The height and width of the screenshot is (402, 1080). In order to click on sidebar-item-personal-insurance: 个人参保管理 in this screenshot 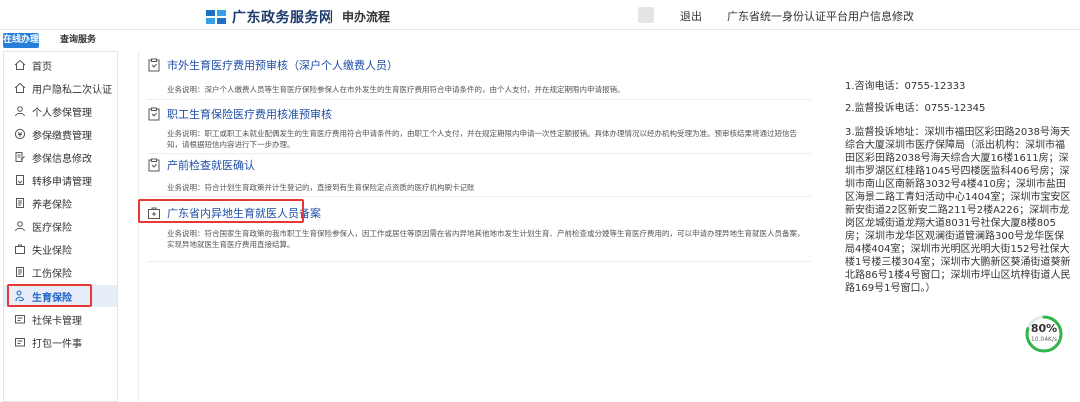, I will do `click(60, 111)`.